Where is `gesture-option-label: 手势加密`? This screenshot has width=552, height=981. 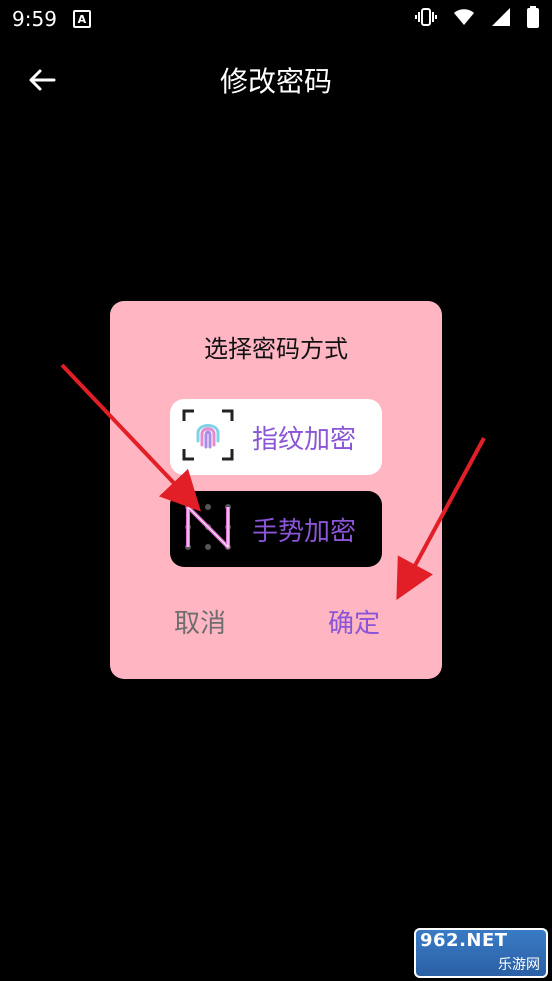
gesture-option-label: 手势加密 is located at coordinates (304, 531).